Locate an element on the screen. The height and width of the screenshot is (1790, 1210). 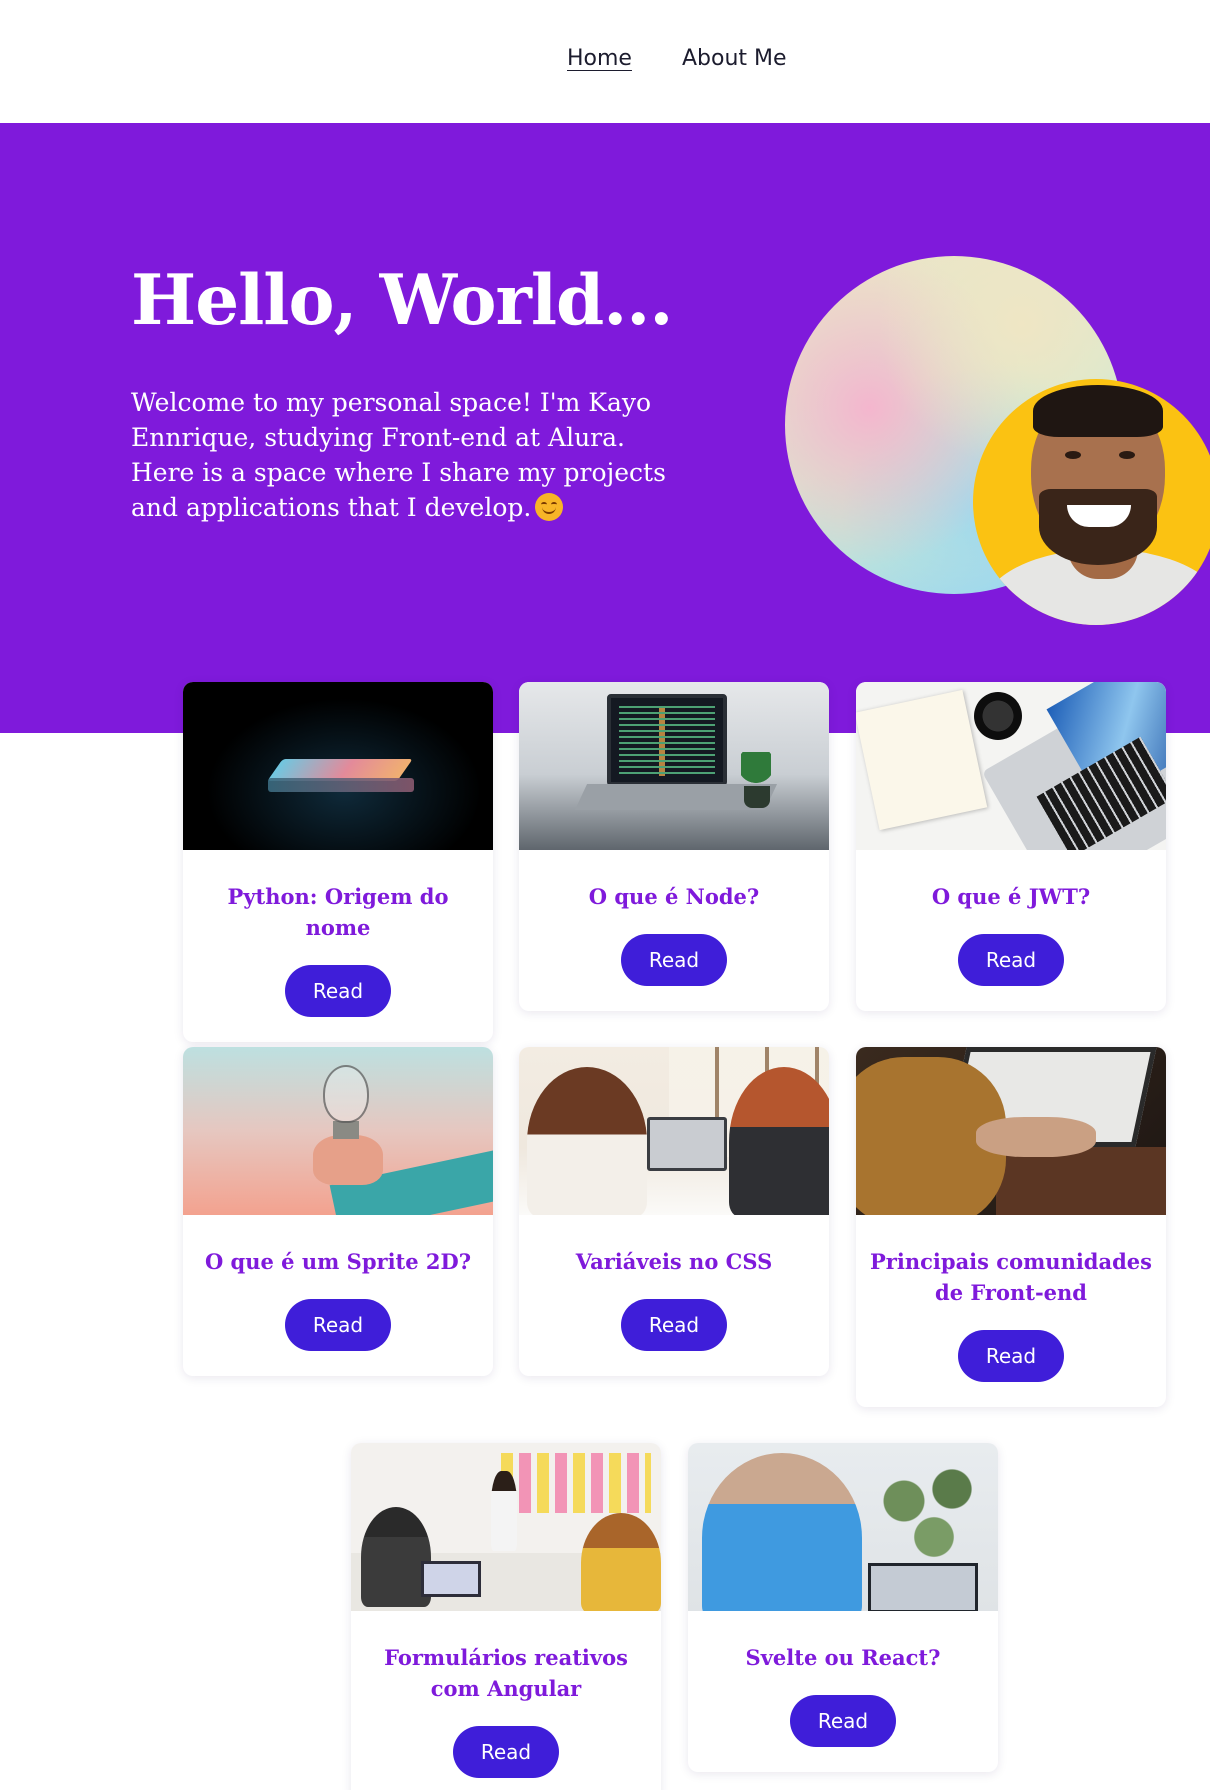
post-card-title: O que é JWT? is located at coordinates (1011, 896).